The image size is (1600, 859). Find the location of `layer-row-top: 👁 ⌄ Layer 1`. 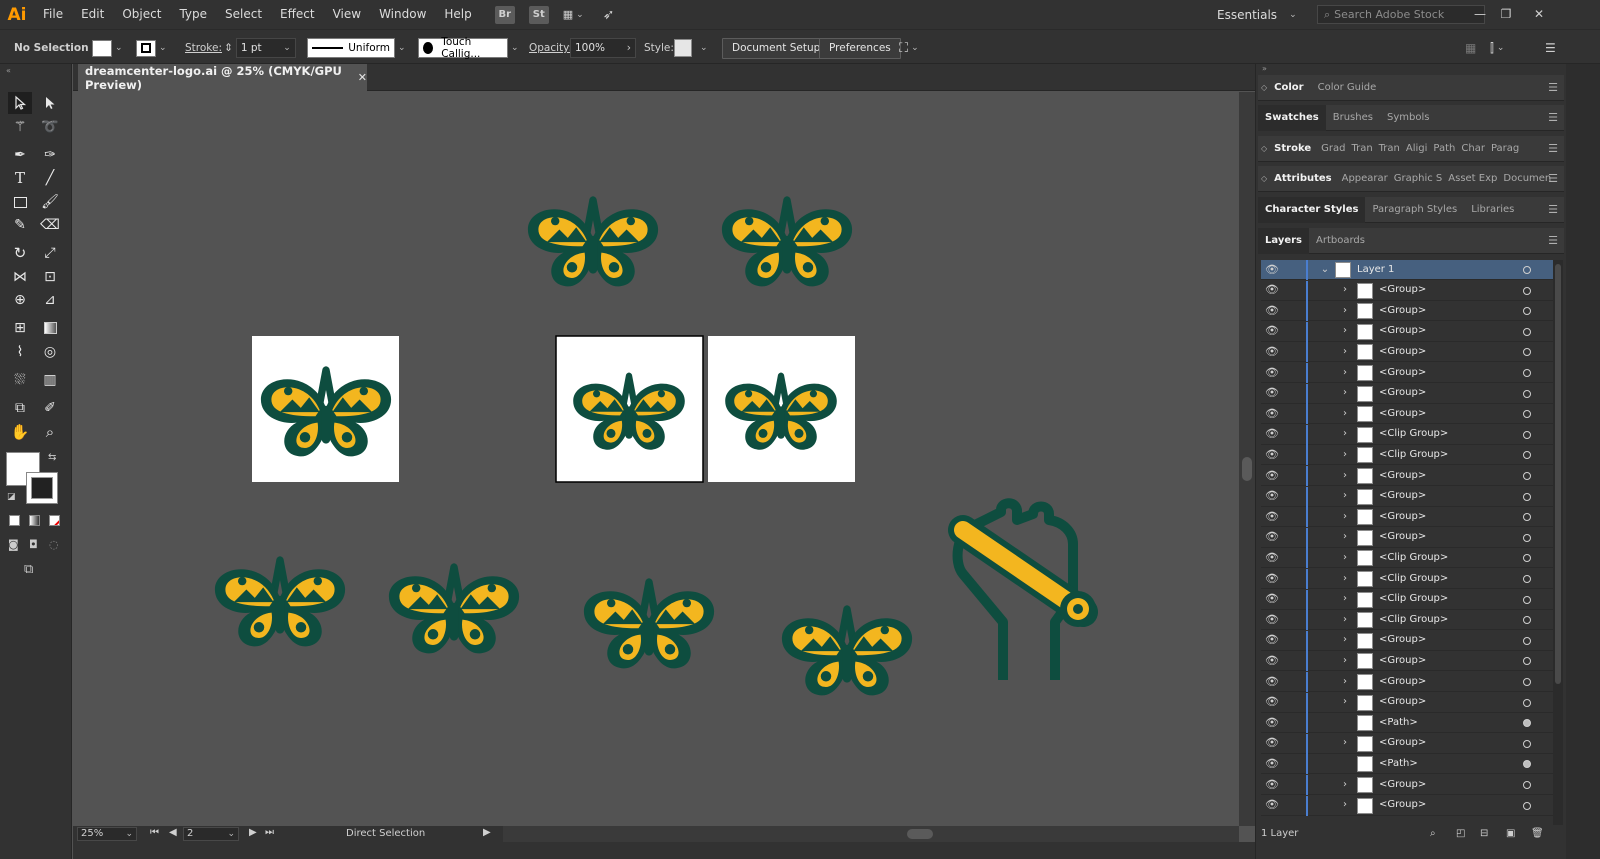

layer-row-top: 👁 ⌄ Layer 1 is located at coordinates (1407, 270).